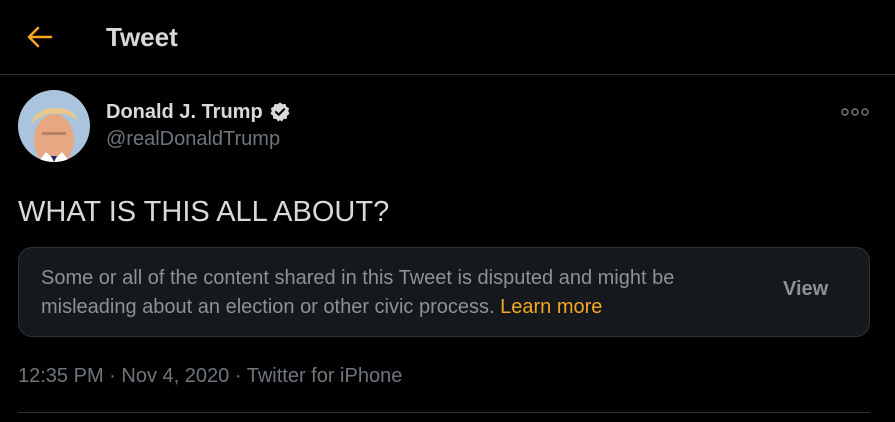 The height and width of the screenshot is (422, 895). What do you see at coordinates (551, 307) in the screenshot?
I see `learn-more-link: Learn more` at bounding box center [551, 307].